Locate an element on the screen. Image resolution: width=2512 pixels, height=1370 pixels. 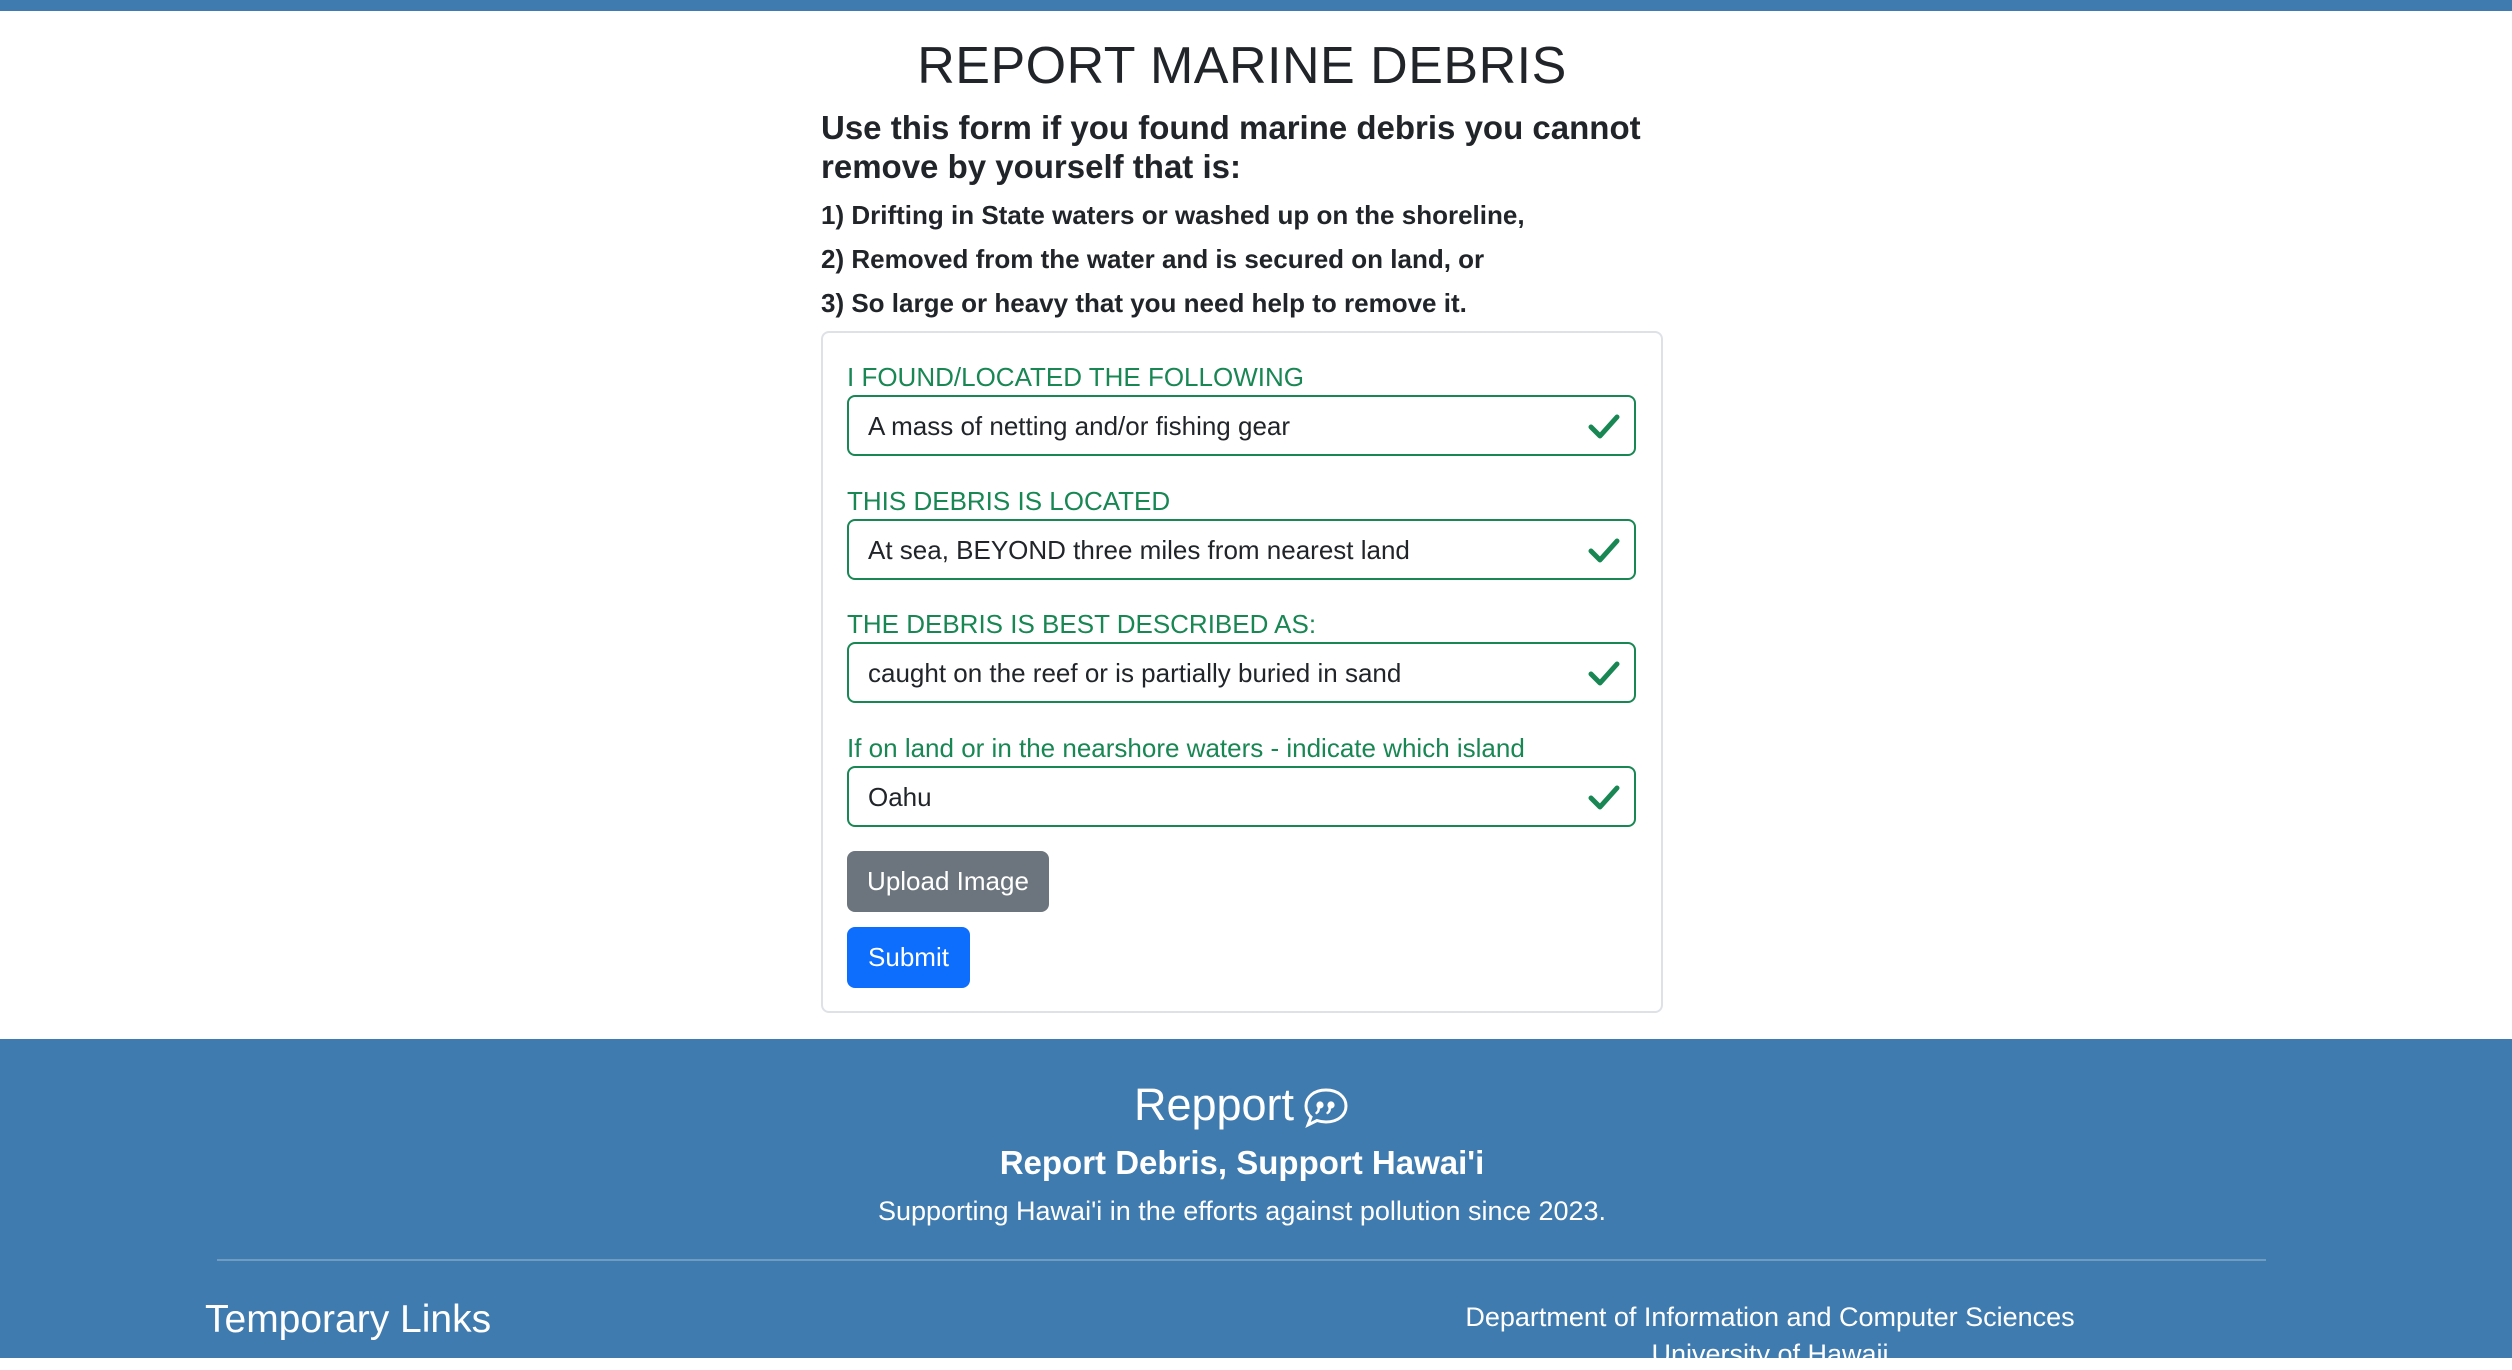
island-select: Oahu is located at coordinates (1241, 796).